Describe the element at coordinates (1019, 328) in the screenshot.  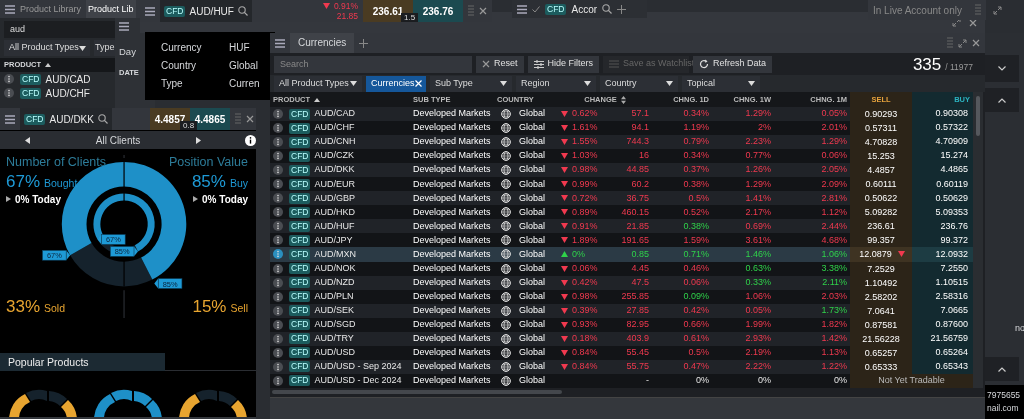
I see `side-text: no` at that location.